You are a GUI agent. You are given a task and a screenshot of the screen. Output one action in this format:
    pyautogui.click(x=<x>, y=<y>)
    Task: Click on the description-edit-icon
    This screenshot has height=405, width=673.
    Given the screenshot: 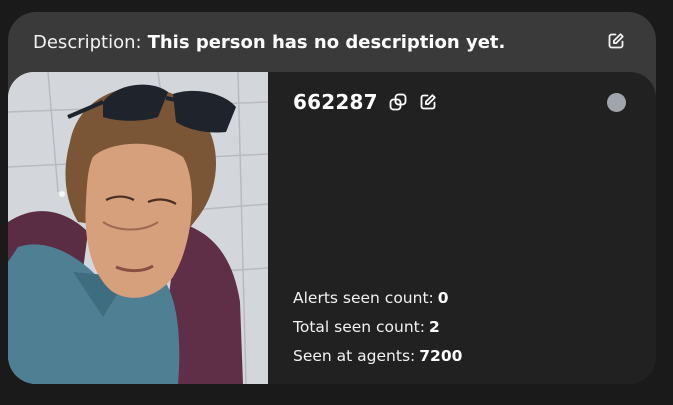 What is the action you would take?
    pyautogui.click(x=616, y=41)
    